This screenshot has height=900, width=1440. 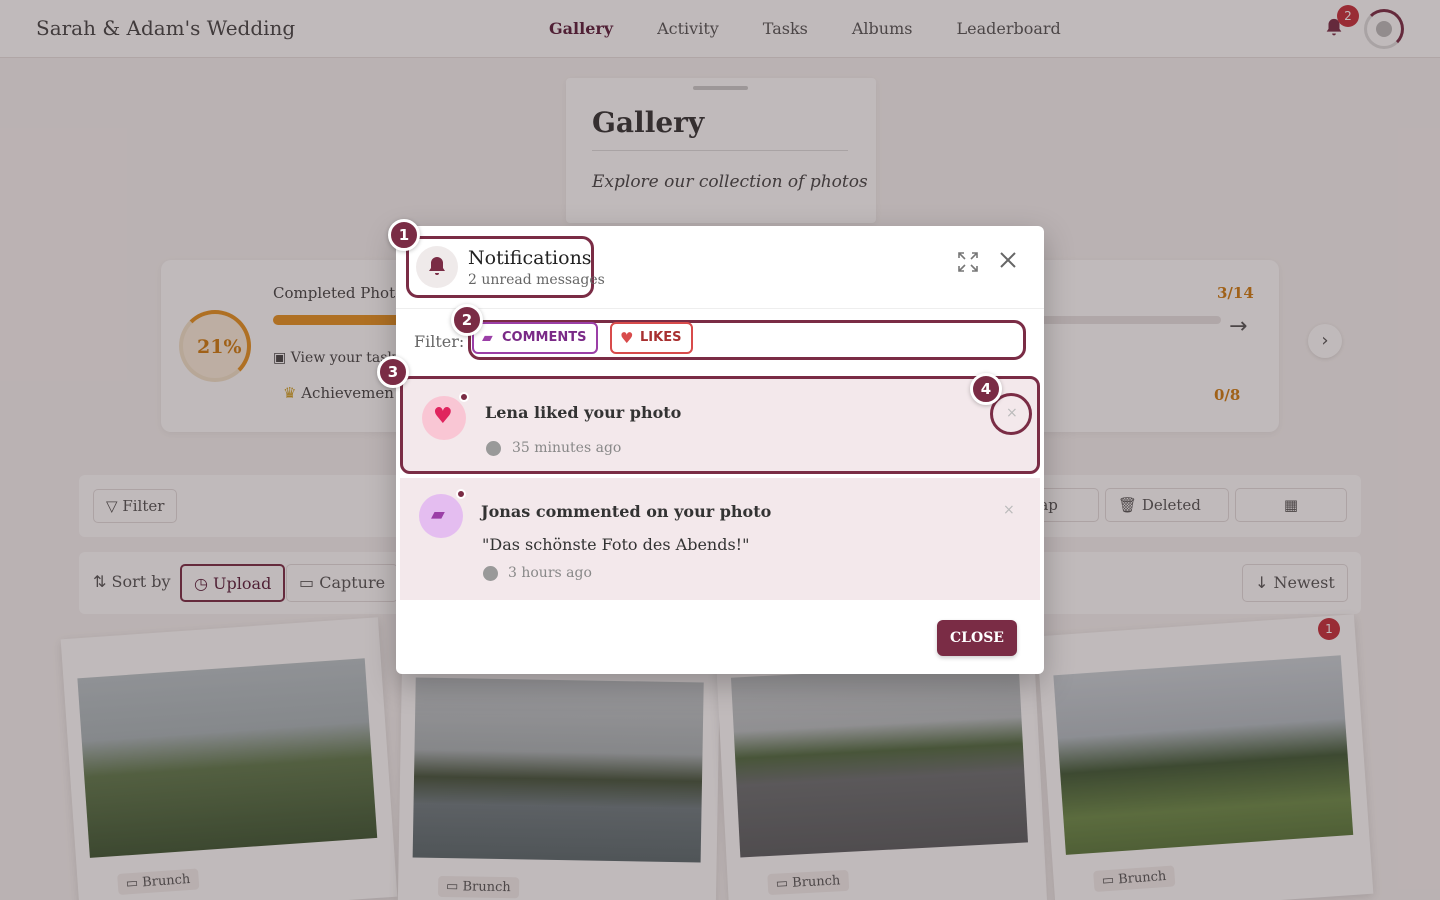 What do you see at coordinates (1008, 260) in the screenshot?
I see `close-icon` at bounding box center [1008, 260].